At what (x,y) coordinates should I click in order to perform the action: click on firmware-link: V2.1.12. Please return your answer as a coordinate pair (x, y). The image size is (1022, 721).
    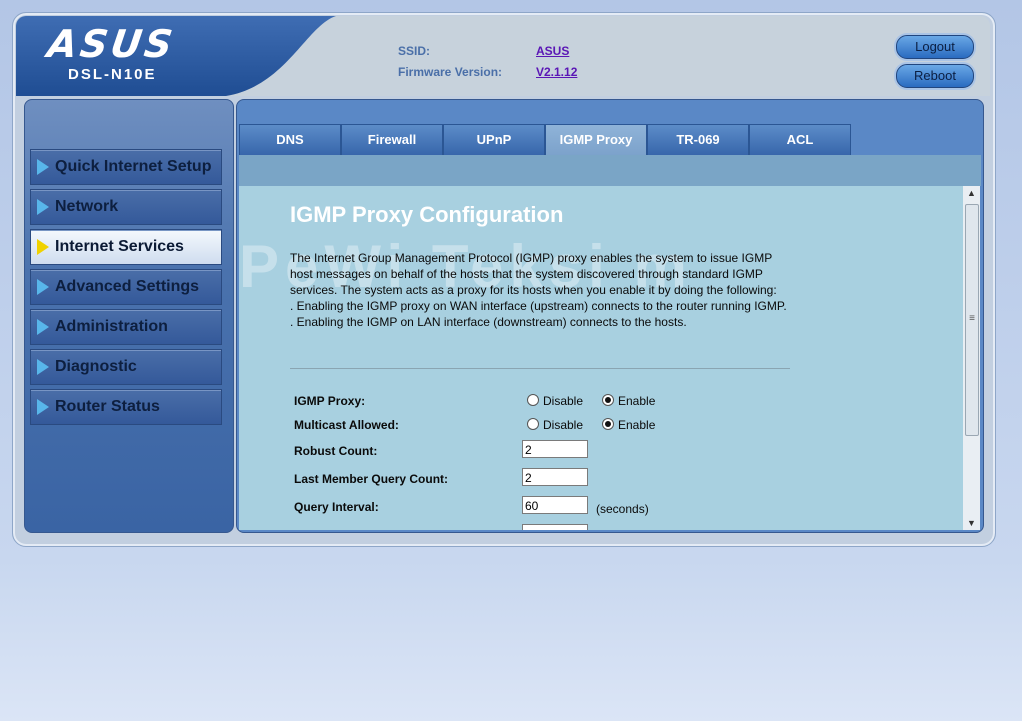
    Looking at the image, I should click on (556, 72).